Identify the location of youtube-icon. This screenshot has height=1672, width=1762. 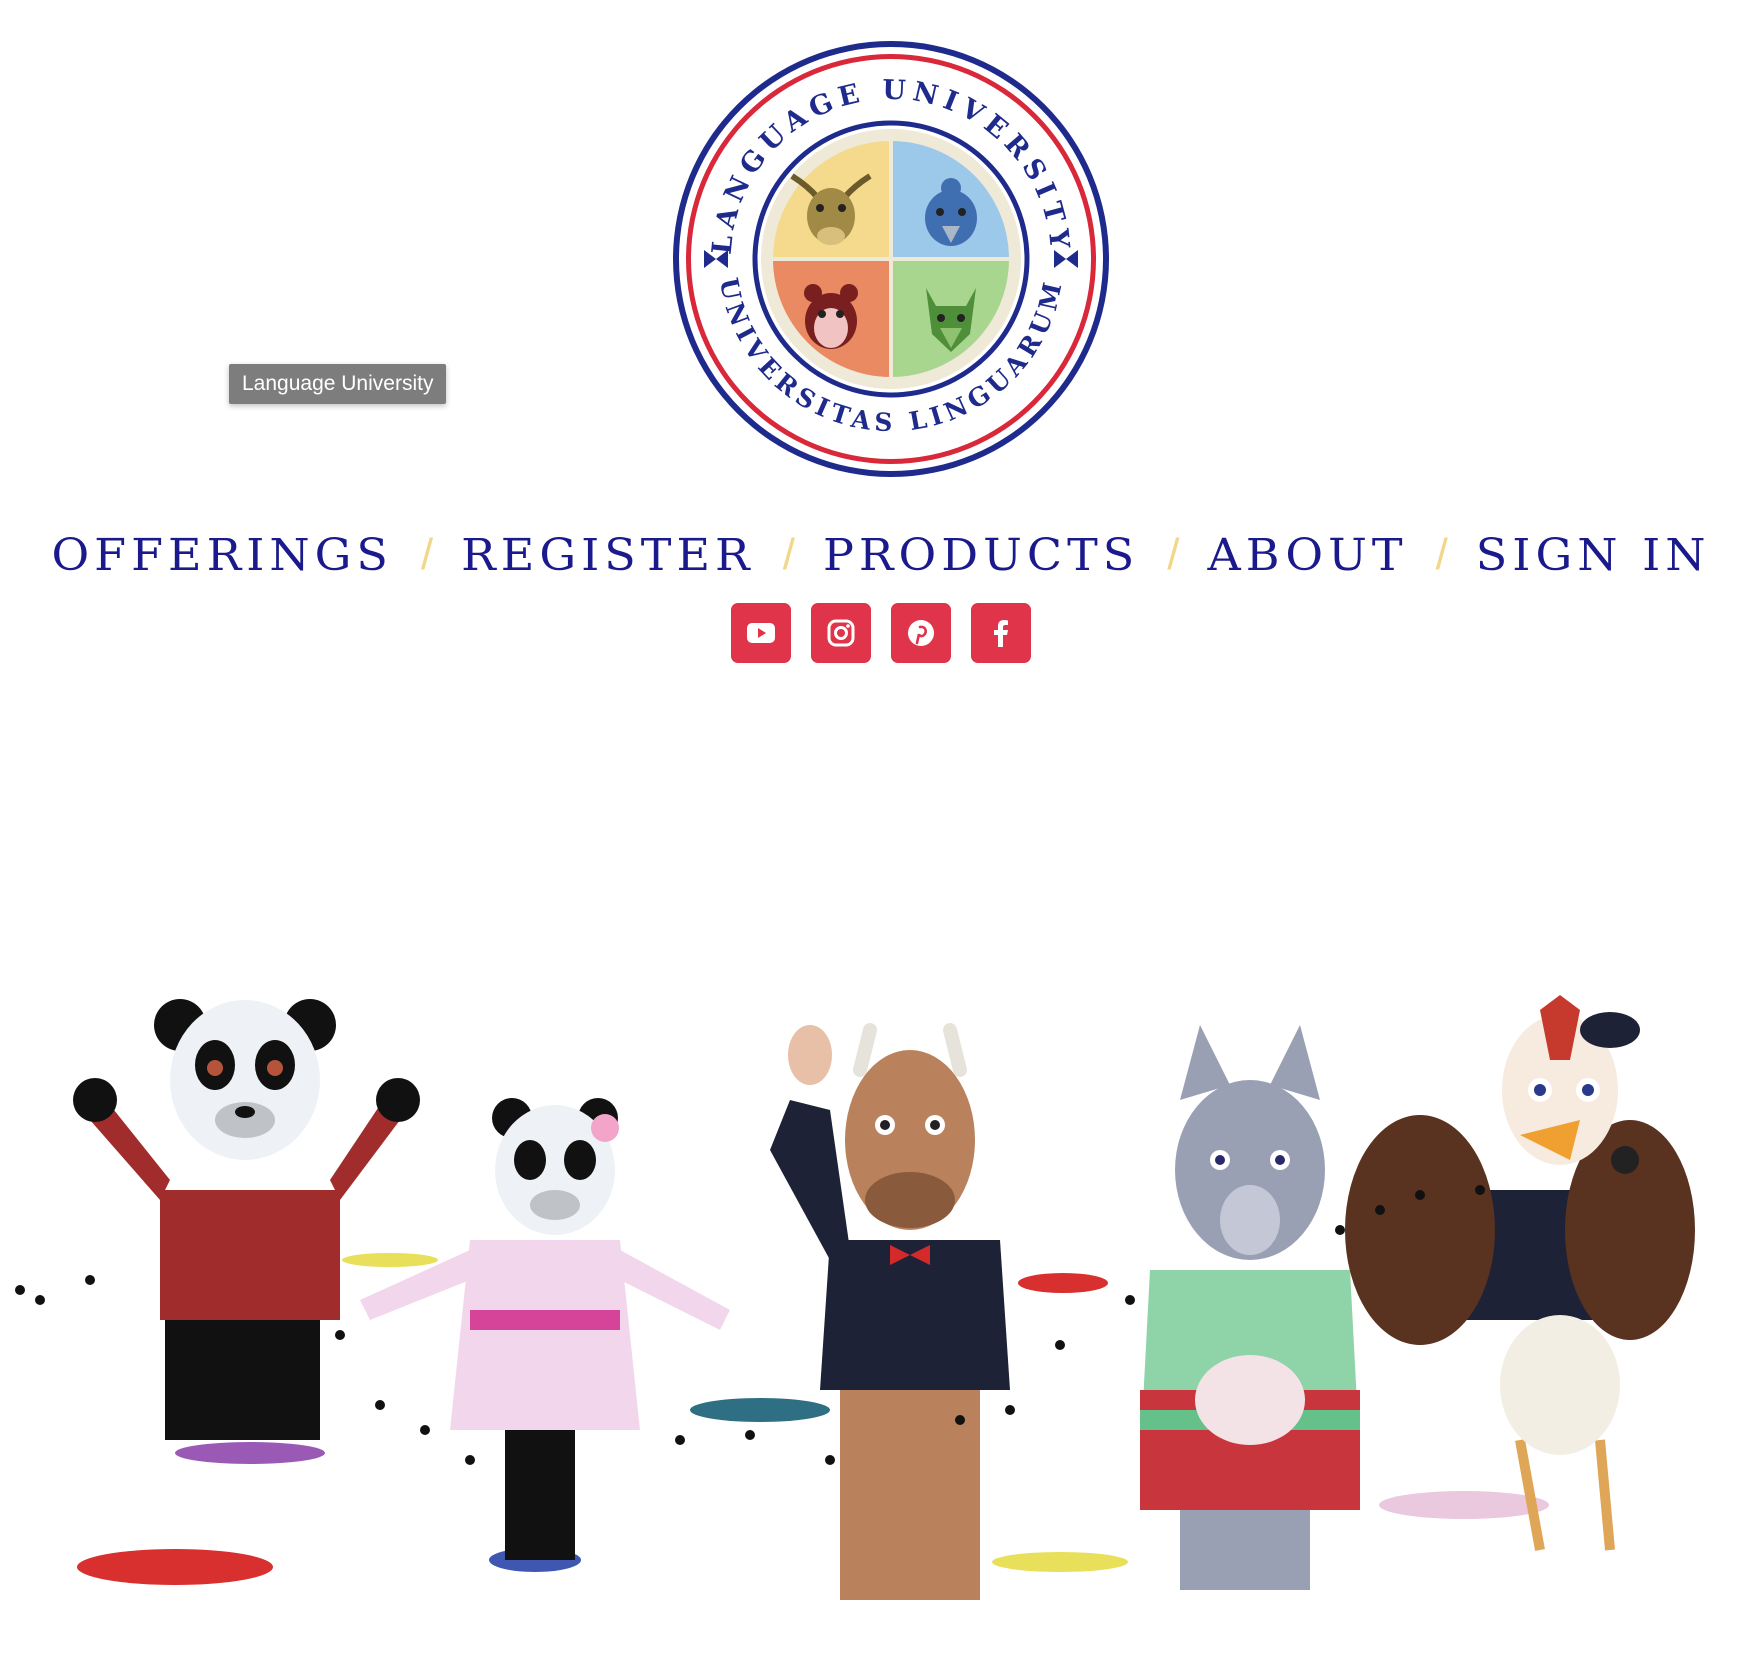
(761, 633).